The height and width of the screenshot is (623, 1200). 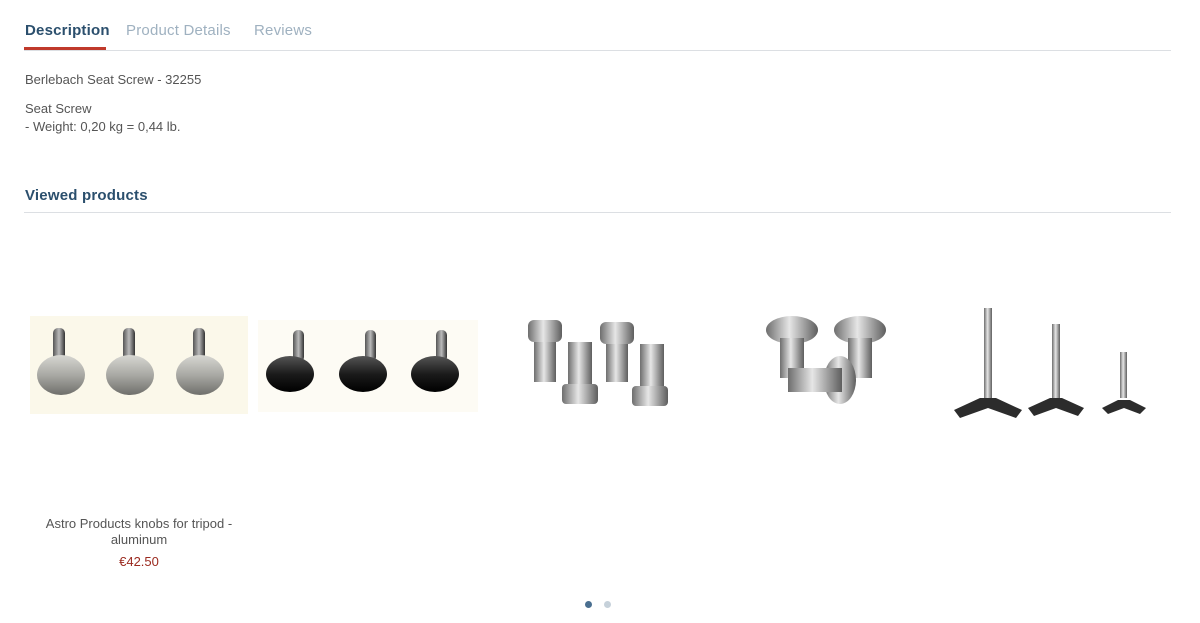 I want to click on section-divider, so click(x=597, y=212).